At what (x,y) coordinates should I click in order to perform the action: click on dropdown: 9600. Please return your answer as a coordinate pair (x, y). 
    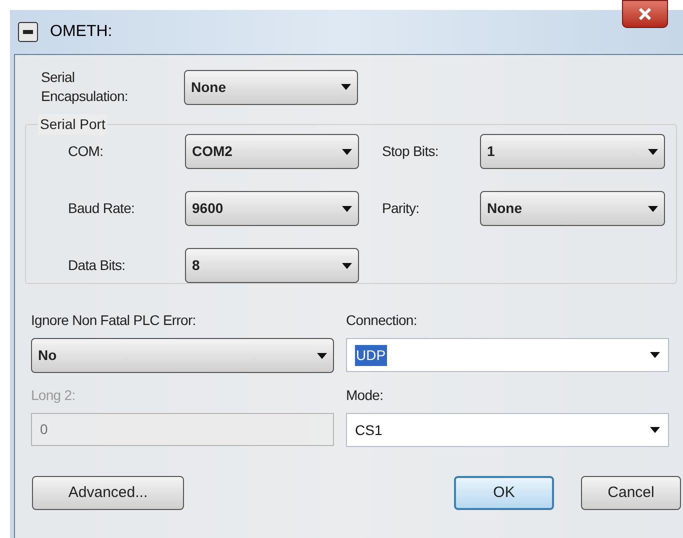
    Looking at the image, I should click on (272, 208).